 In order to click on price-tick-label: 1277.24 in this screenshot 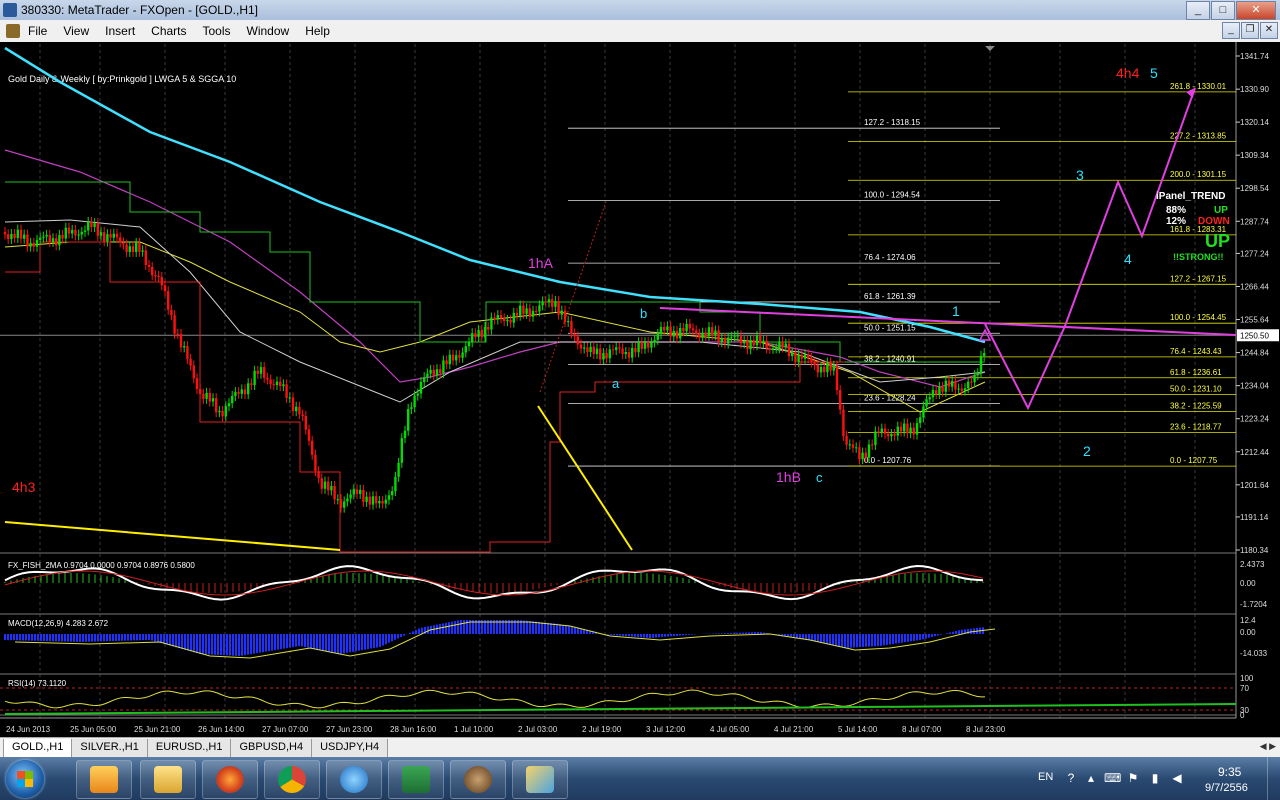, I will do `click(1254, 253)`.